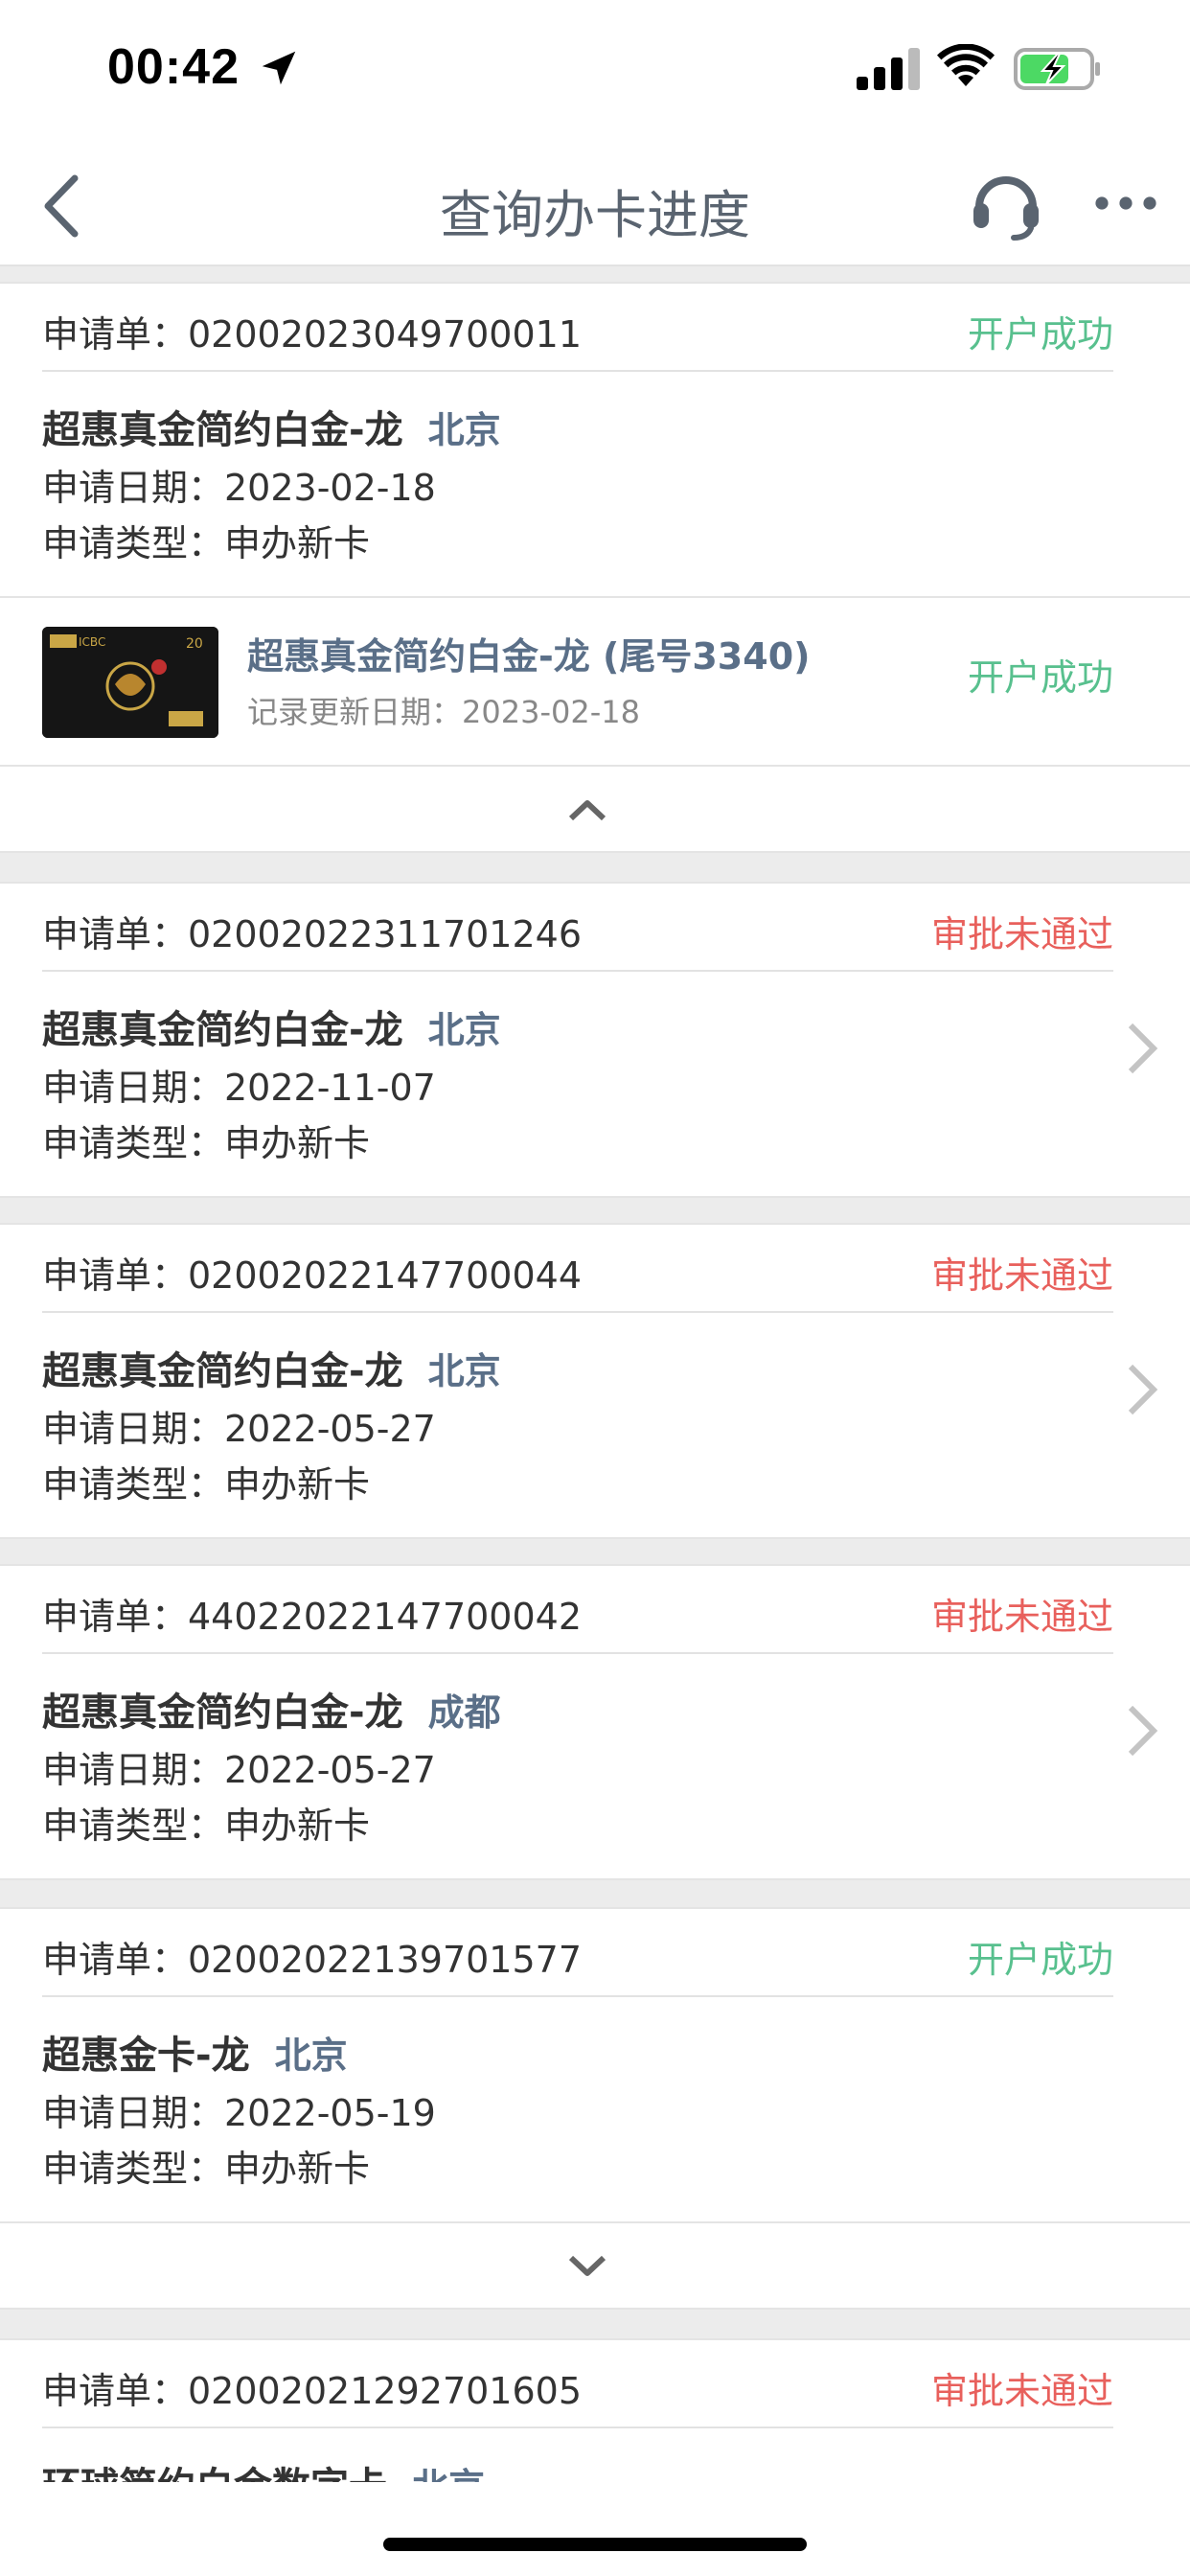  I want to click on expand-toggle, so click(595, 2266).